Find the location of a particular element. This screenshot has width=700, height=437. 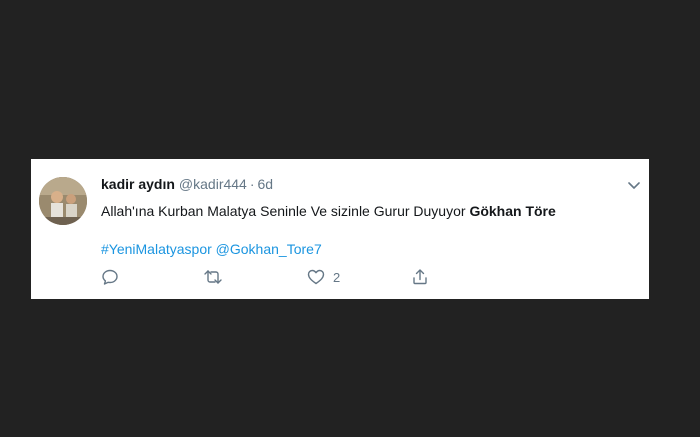

retweet-button is located at coordinates (213, 277).